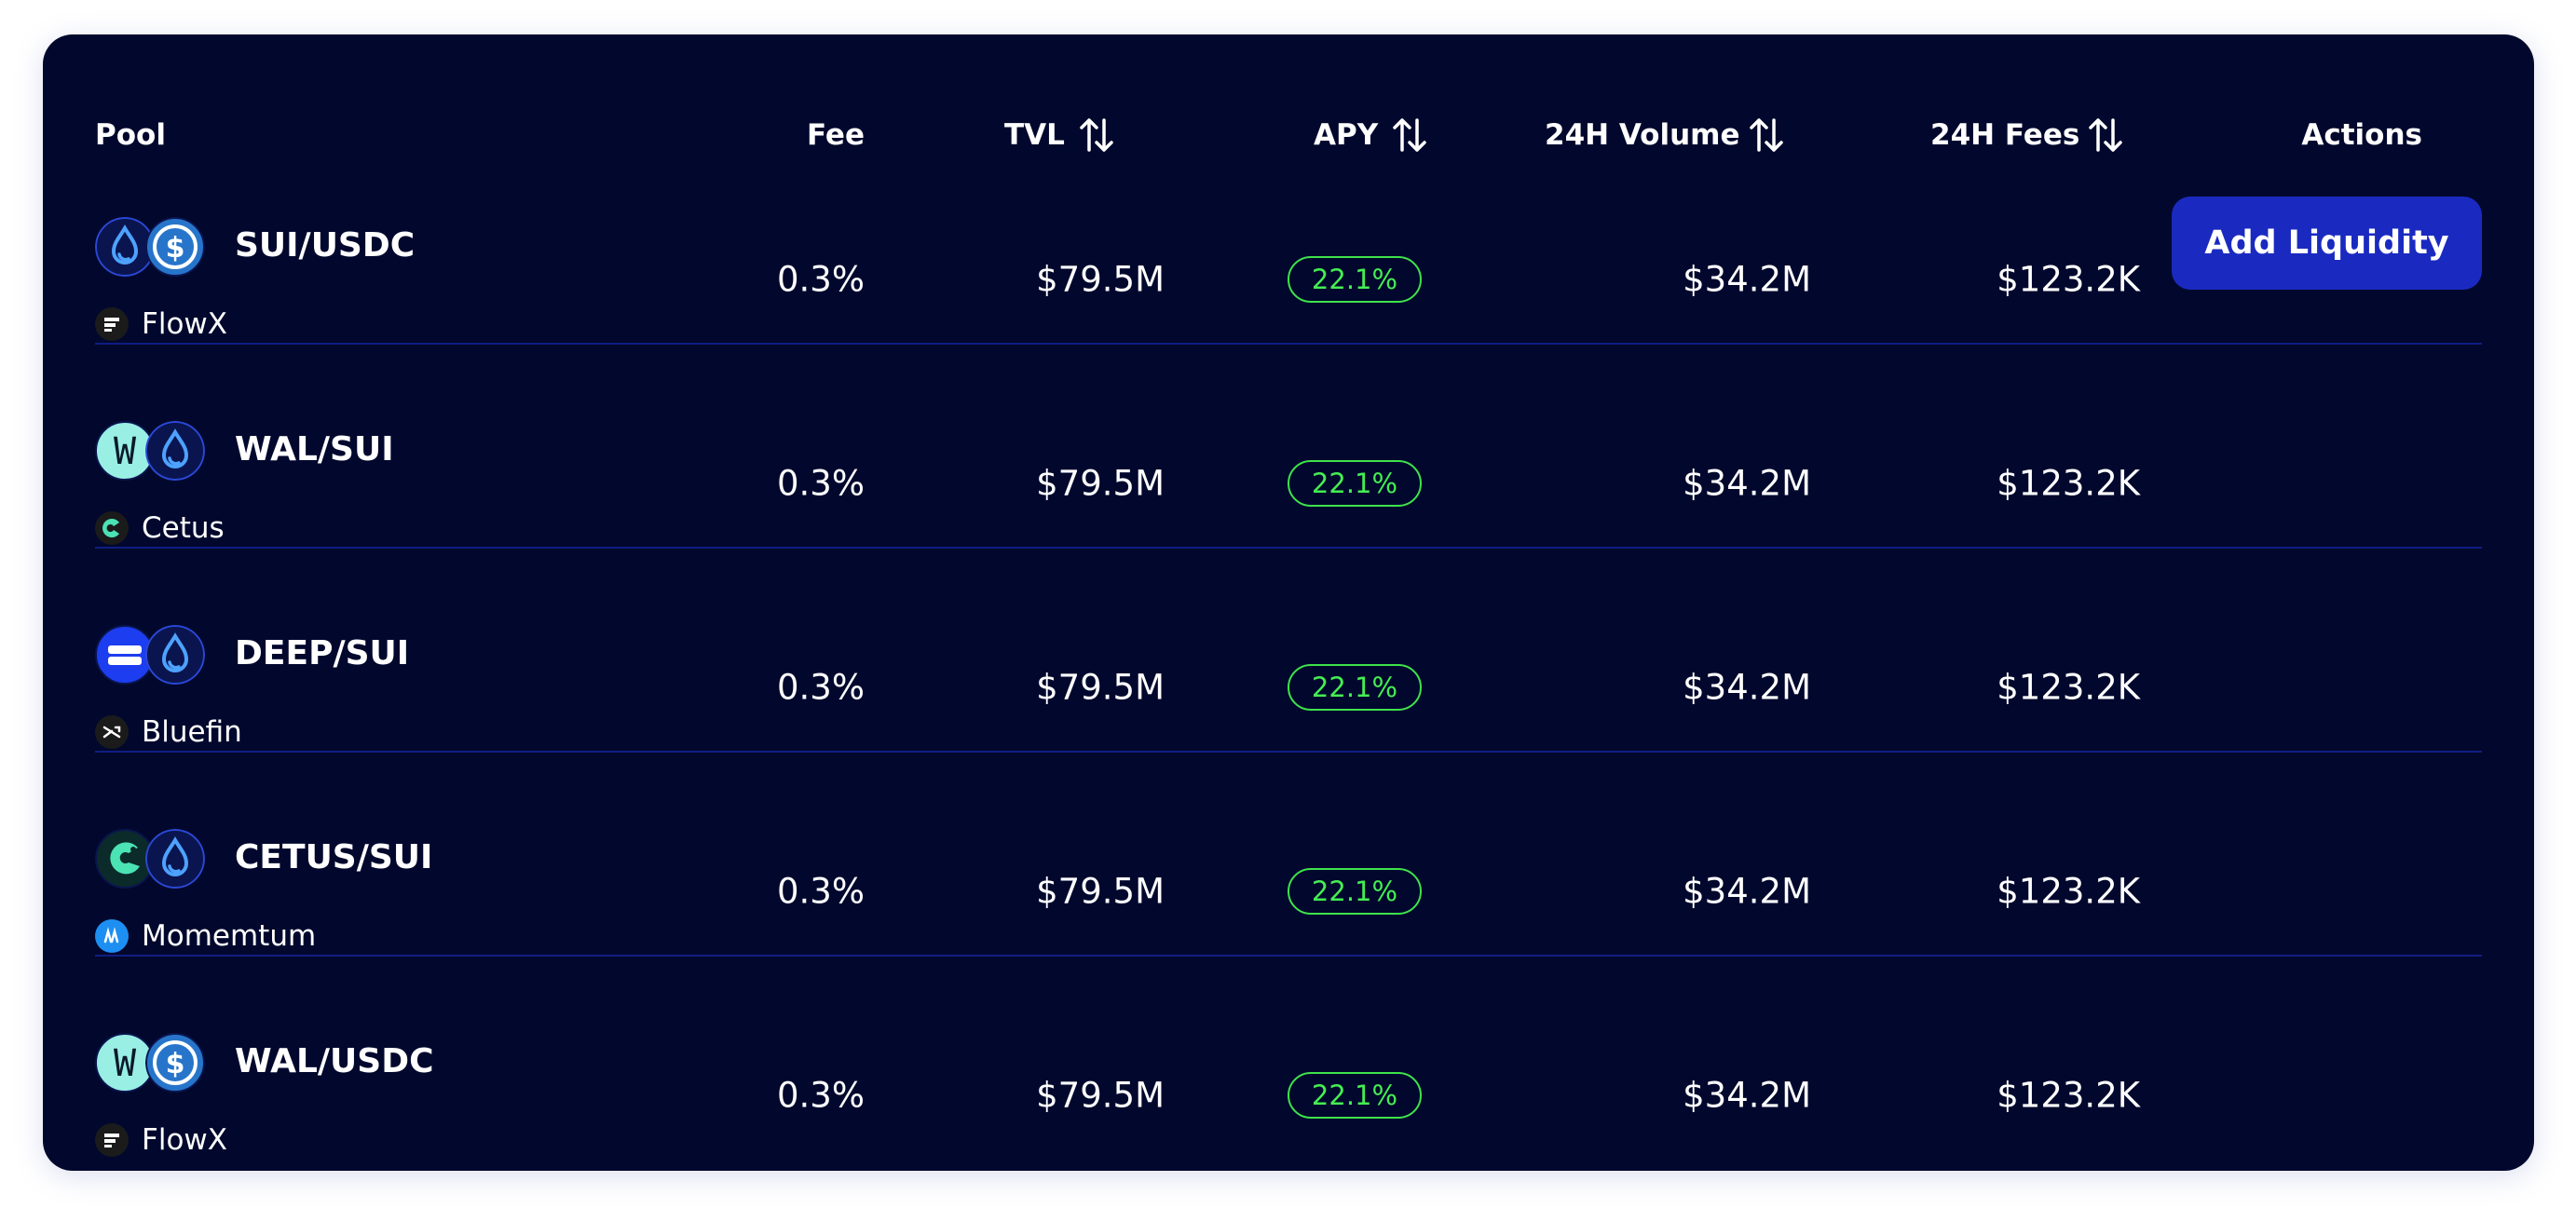 Image resolution: width=2576 pixels, height=1222 pixels. I want to click on column-header-volume-label: 24H Volume, so click(1642, 135).